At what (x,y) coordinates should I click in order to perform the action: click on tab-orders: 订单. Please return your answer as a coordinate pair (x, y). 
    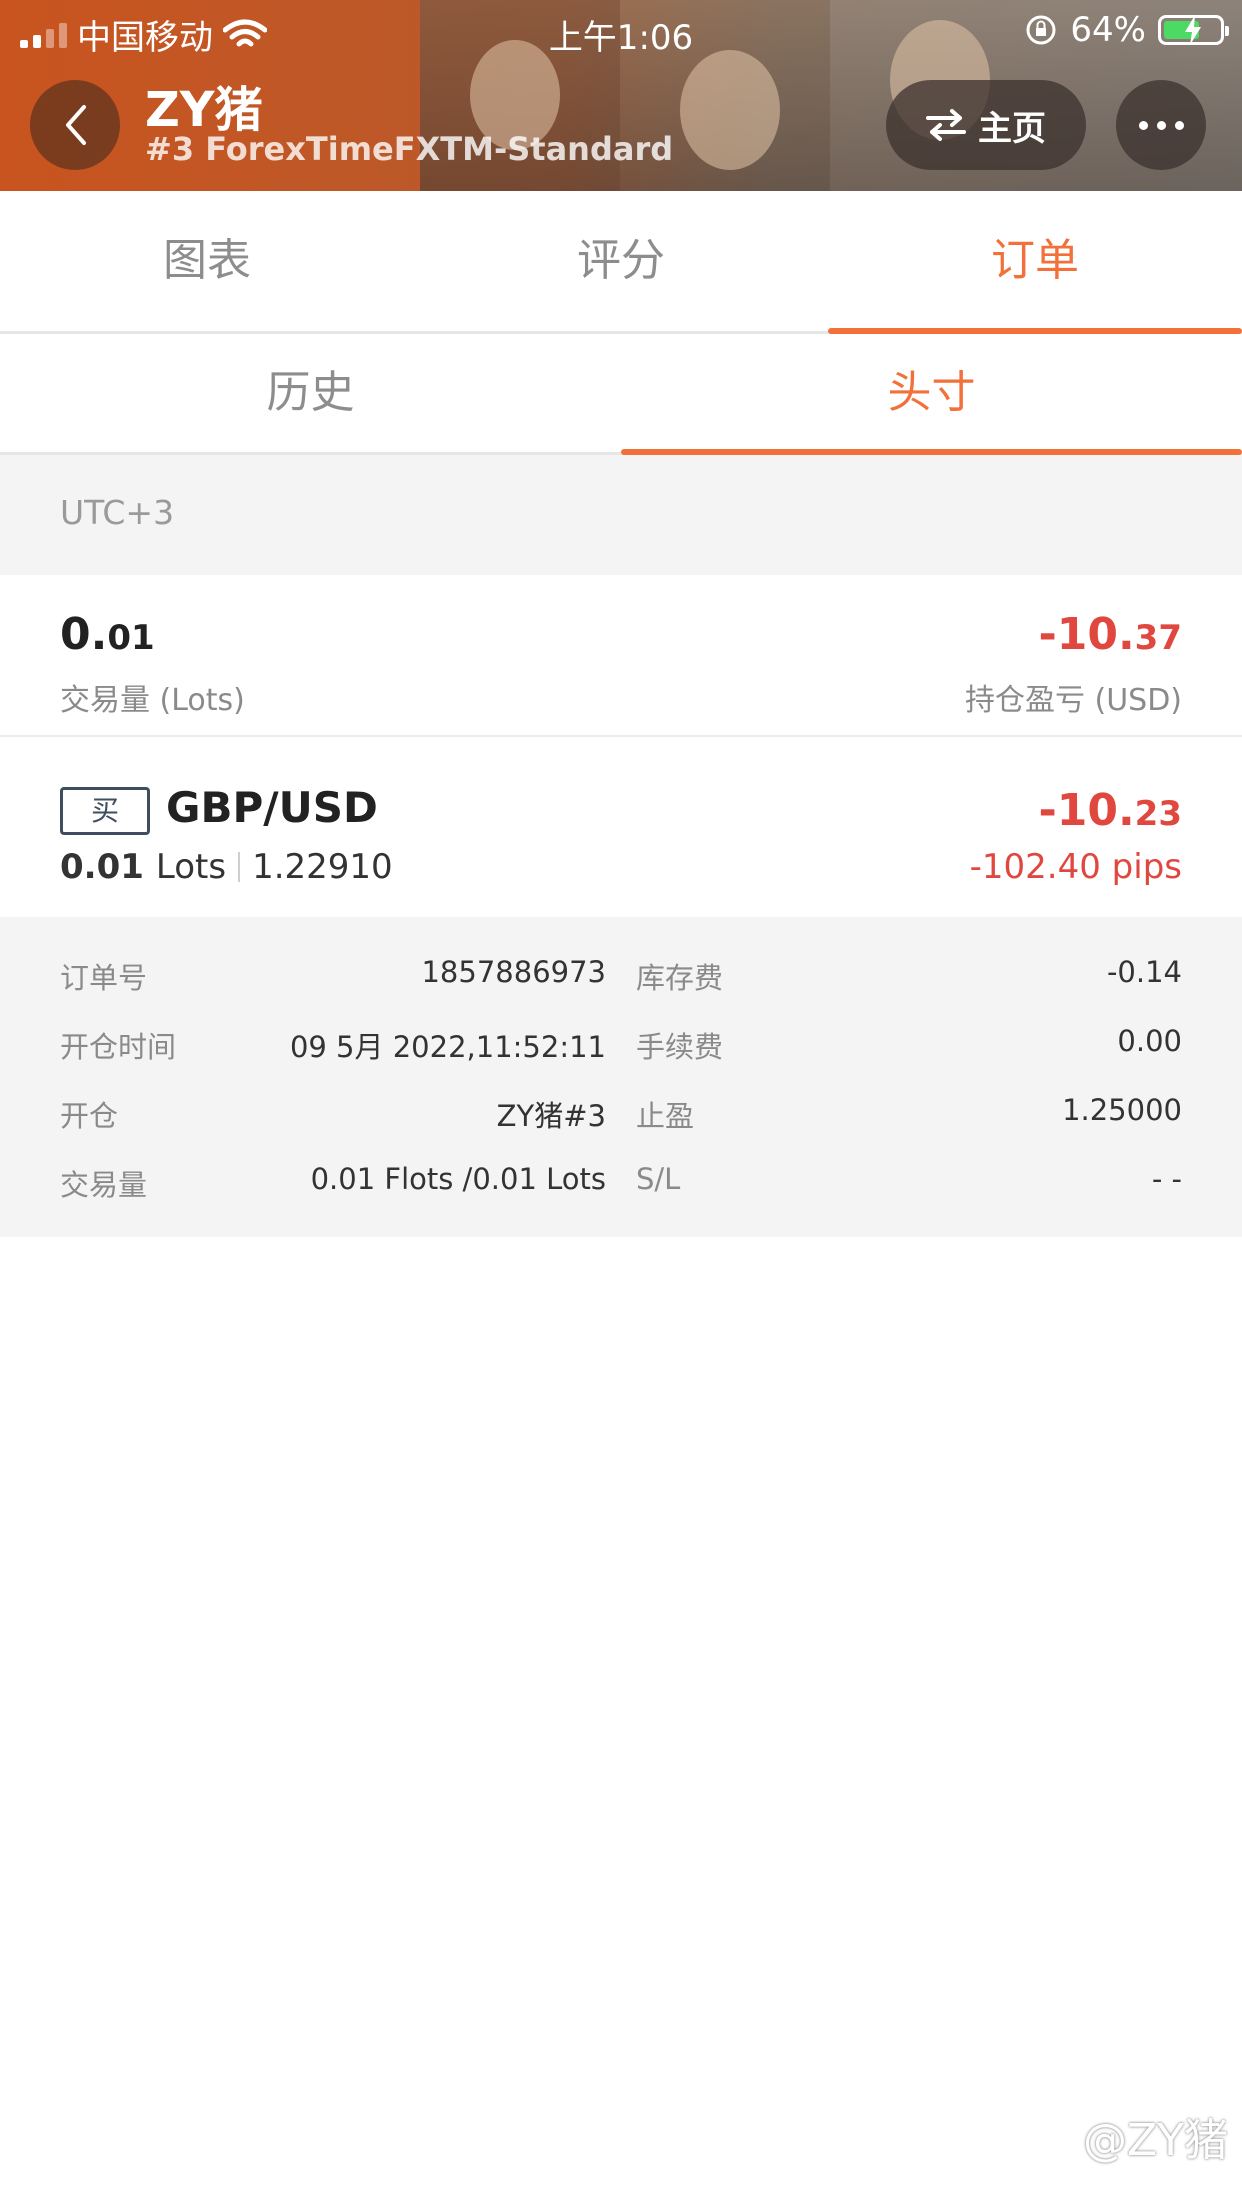
    Looking at the image, I should click on (1035, 262).